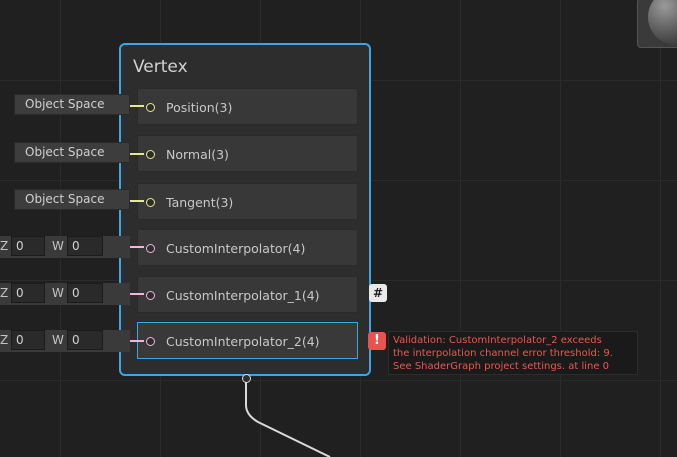 Image resolution: width=677 pixels, height=457 pixels. Describe the element at coordinates (243, 295) in the screenshot. I see `slot-label: CustomInterpolator_1(4)` at that location.